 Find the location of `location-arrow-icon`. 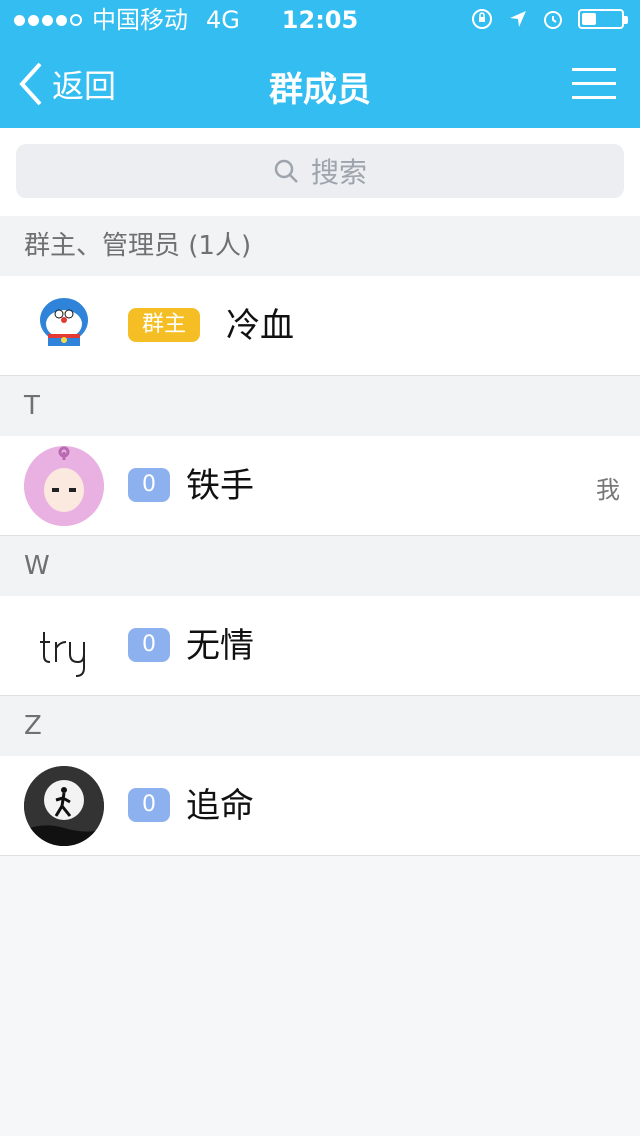

location-arrow-icon is located at coordinates (518, 19).